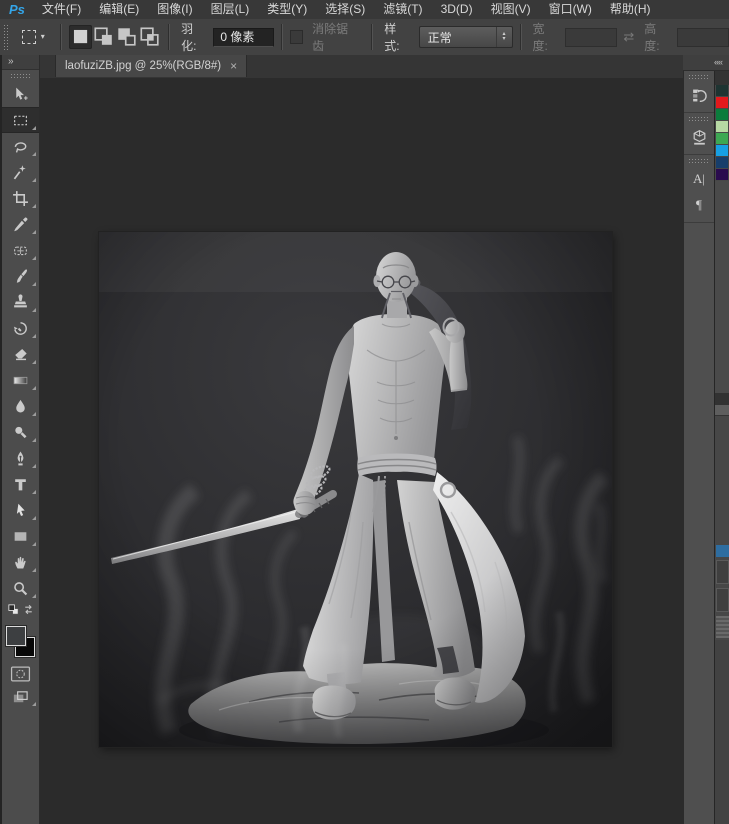  What do you see at coordinates (126, 37) in the screenshot?
I see `subtract-from-selection-button` at bounding box center [126, 37].